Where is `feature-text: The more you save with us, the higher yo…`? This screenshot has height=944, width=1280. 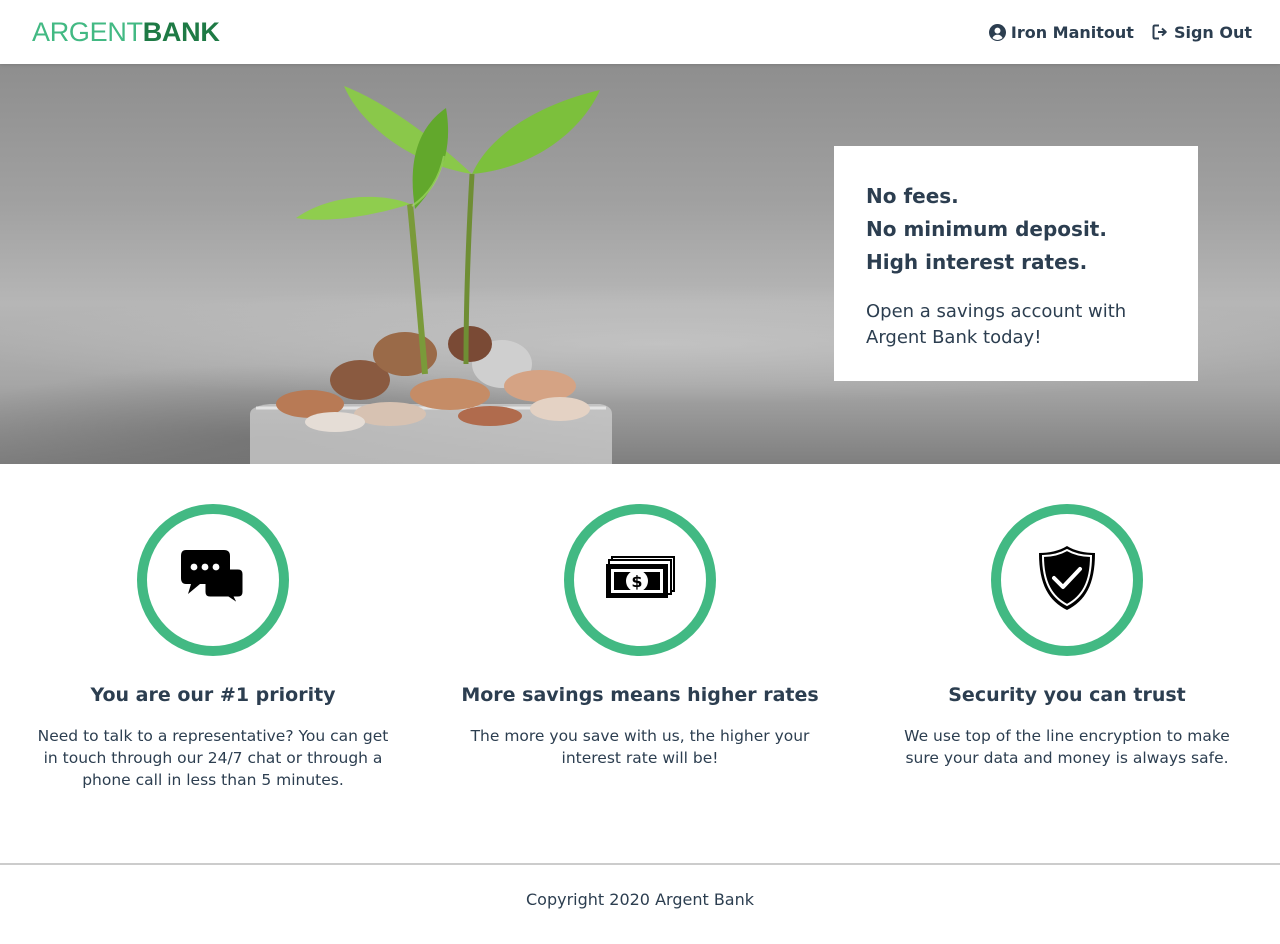 feature-text: The more you save with us, the higher yo… is located at coordinates (640, 747).